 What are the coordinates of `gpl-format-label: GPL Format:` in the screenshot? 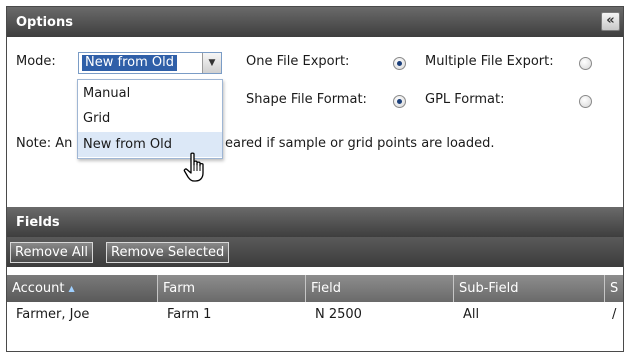 It's located at (465, 99).